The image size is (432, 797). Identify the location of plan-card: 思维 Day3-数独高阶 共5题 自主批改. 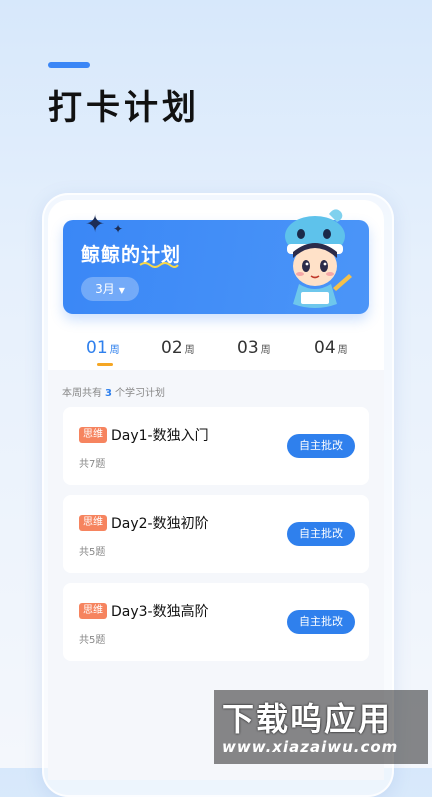
(216, 622).